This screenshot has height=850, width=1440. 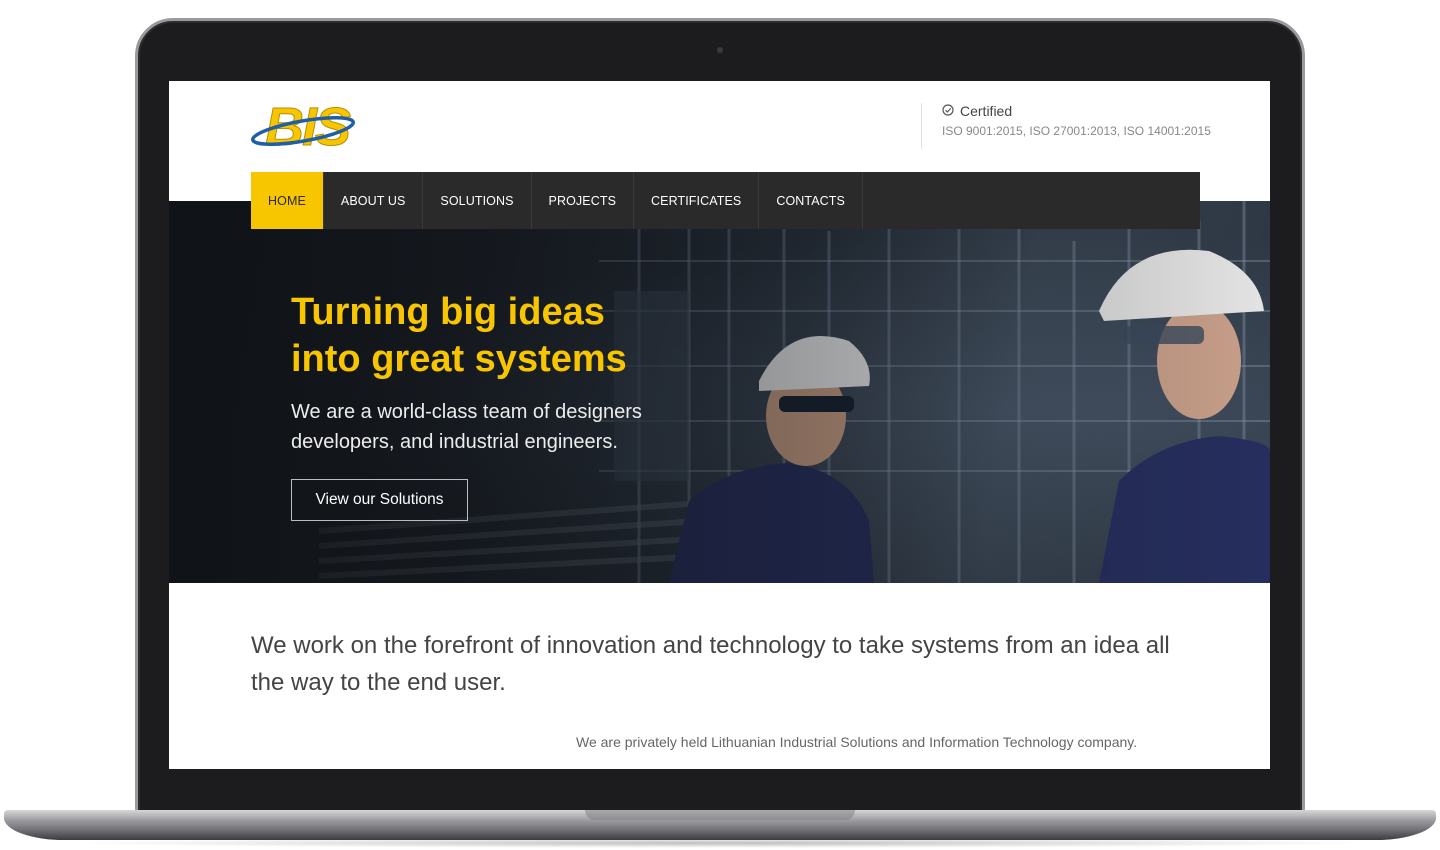 I want to click on hero-title-line-1: Turning big ideas, so click(x=448, y=312).